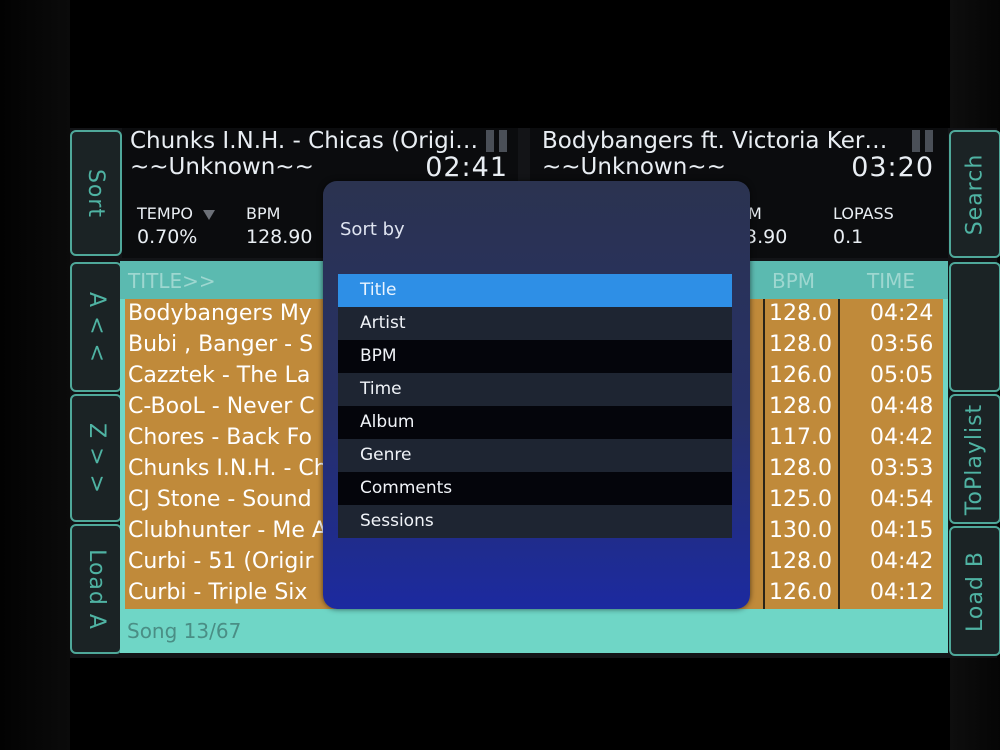 Image resolution: width=1000 pixels, height=750 pixels. I want to click on row-time: 04:24, so click(902, 313).